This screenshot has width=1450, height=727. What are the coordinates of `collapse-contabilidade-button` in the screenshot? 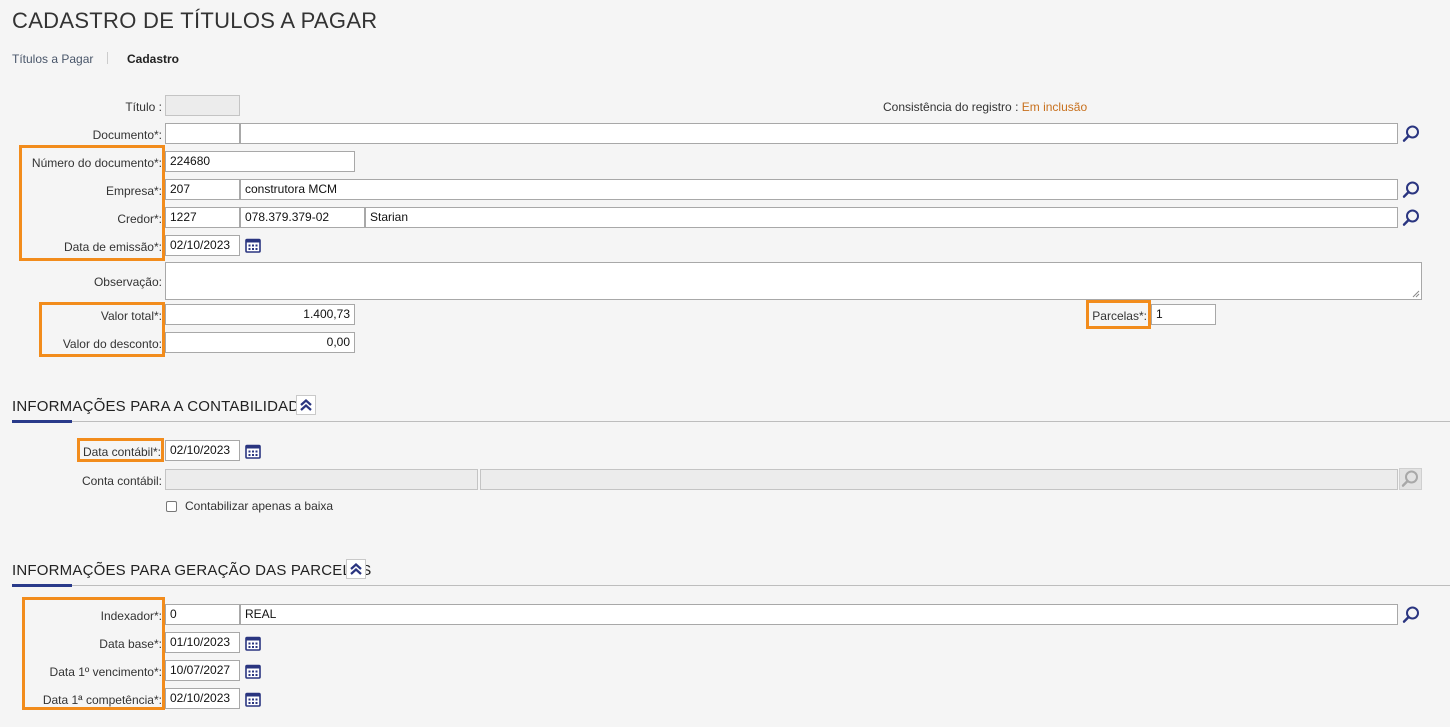 It's located at (306, 405).